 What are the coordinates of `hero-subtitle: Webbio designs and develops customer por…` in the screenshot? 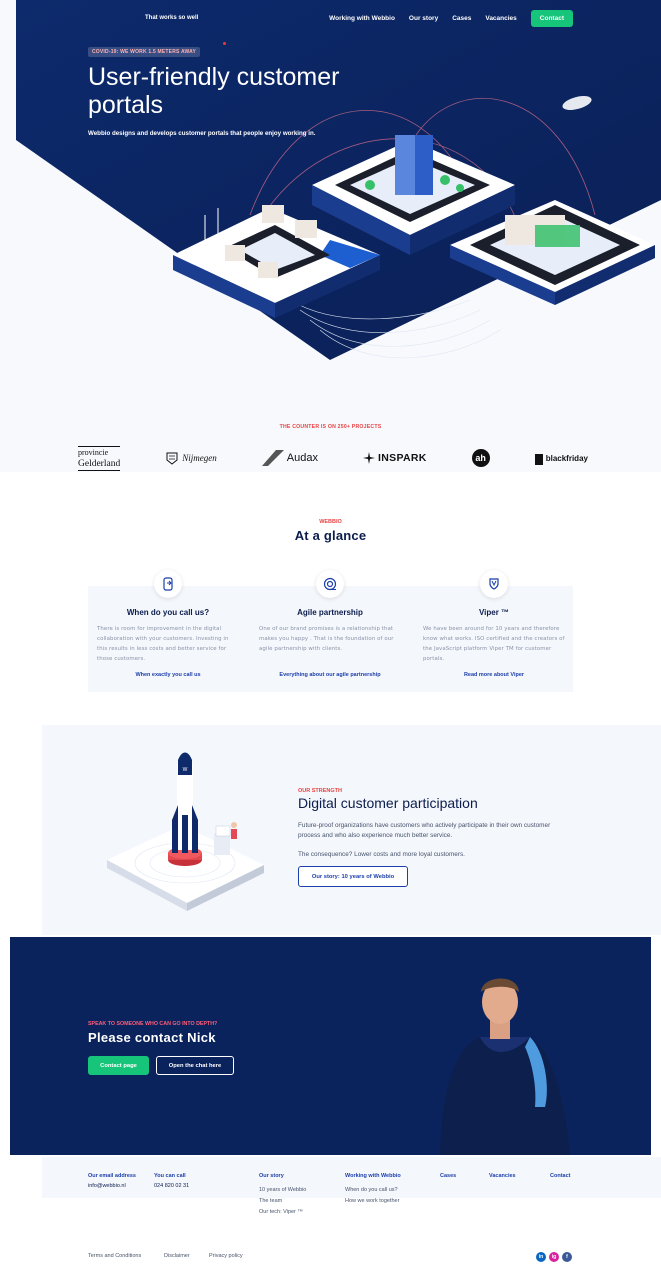 It's located at (202, 133).